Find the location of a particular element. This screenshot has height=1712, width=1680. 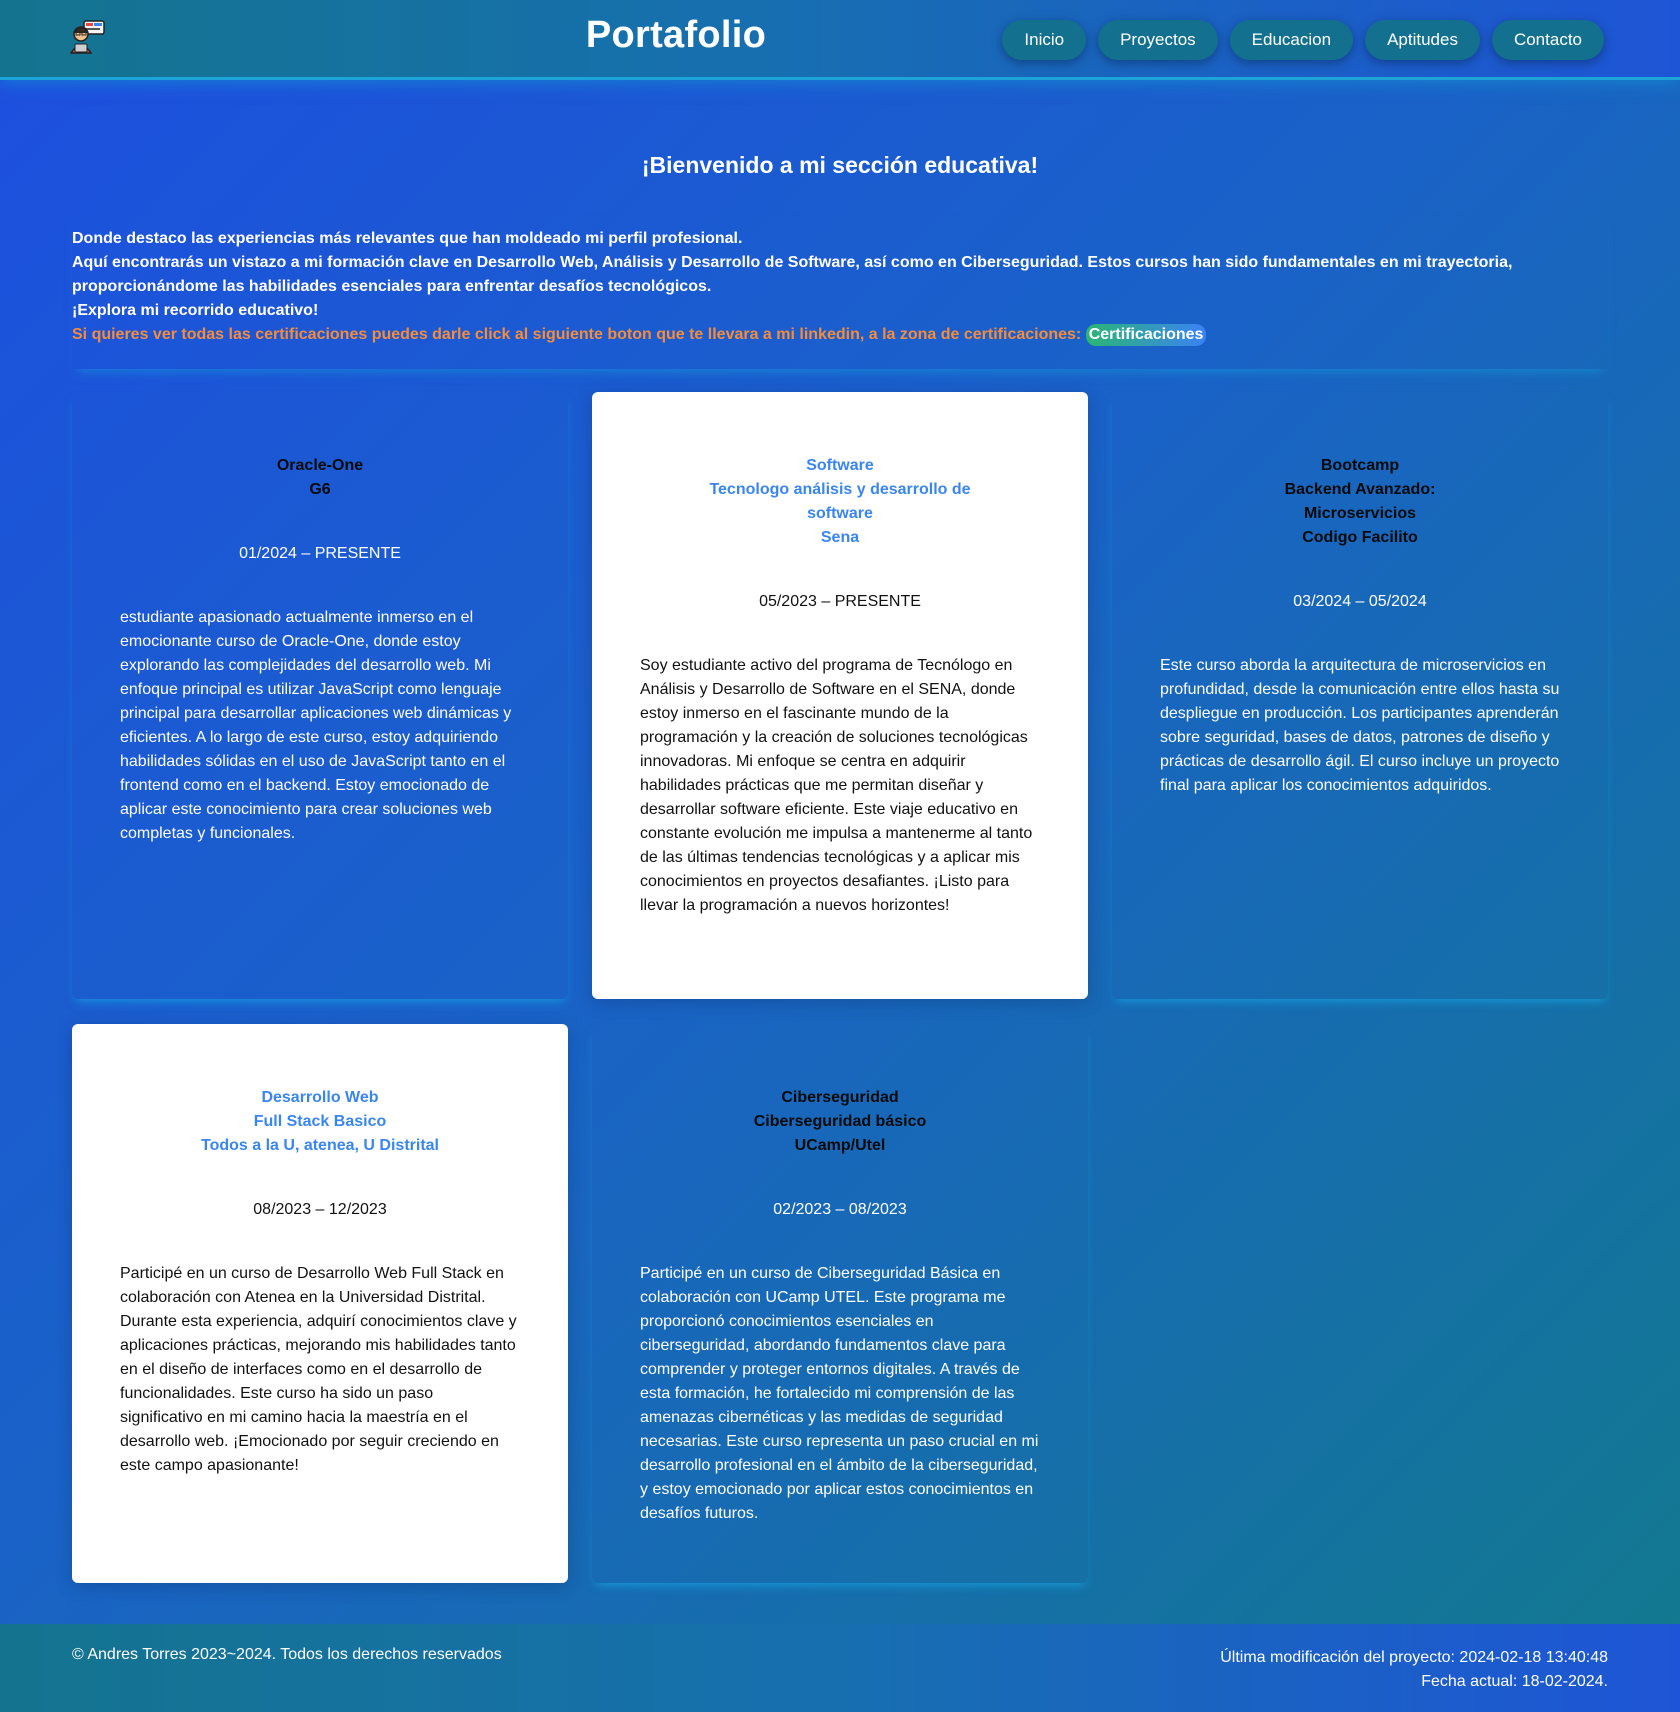

certifications-button: Certificaciones is located at coordinates (1146, 335).